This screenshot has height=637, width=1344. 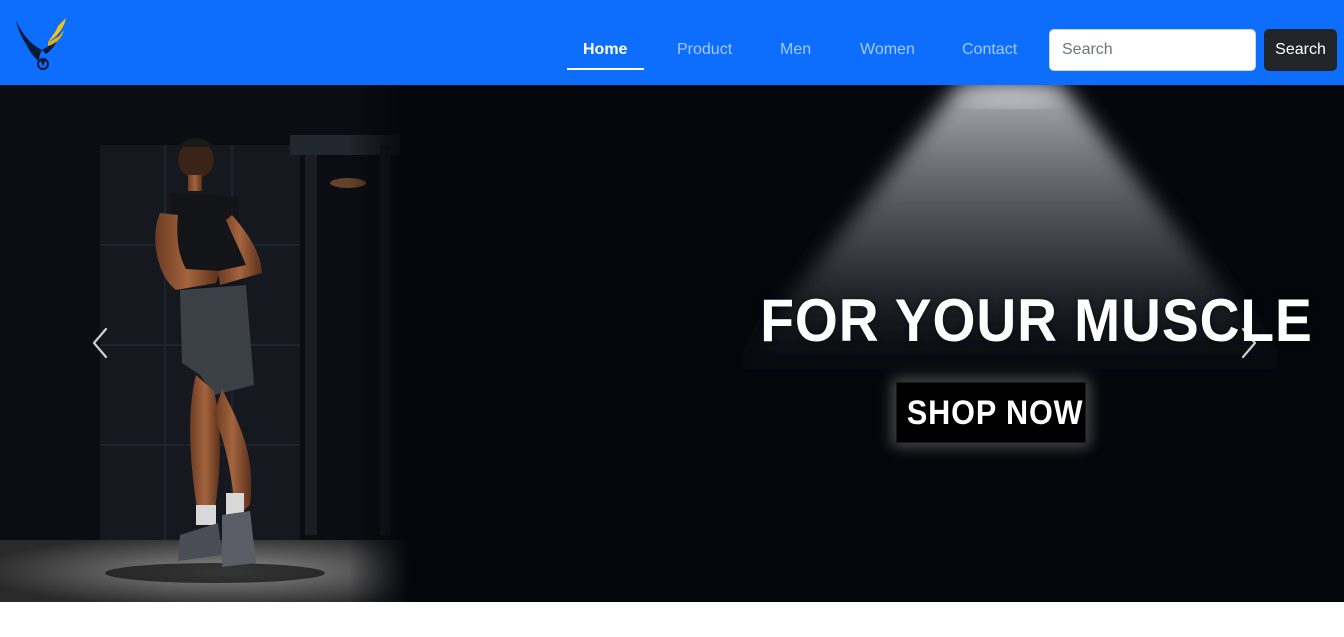 I want to click on nav-link-product: Product, so click(x=704, y=50).